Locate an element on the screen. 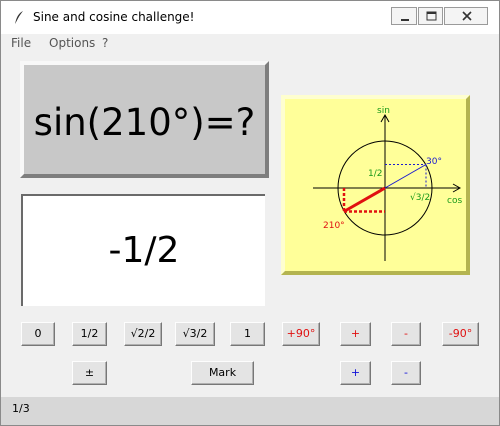 Image resolution: width=500 pixels, height=426 pixels. question-panel: sin(210°)=? is located at coordinates (144, 119).